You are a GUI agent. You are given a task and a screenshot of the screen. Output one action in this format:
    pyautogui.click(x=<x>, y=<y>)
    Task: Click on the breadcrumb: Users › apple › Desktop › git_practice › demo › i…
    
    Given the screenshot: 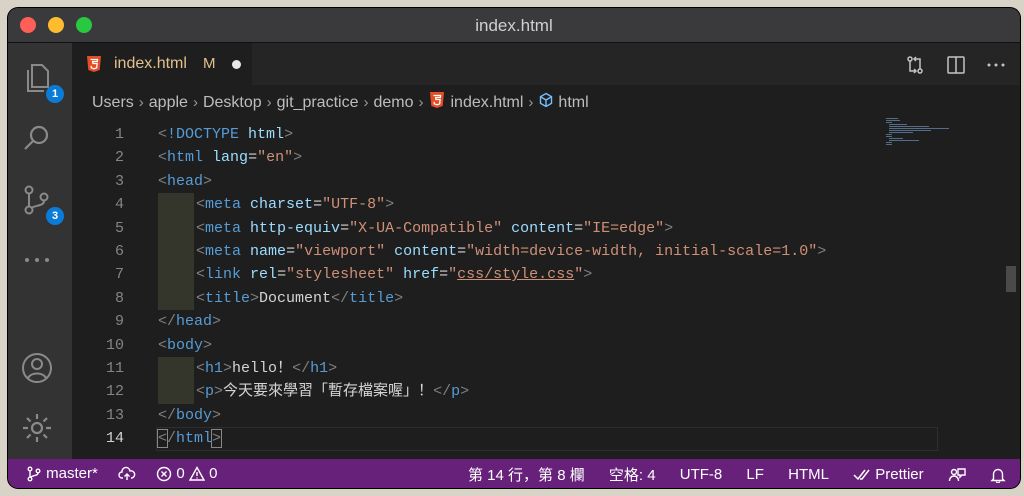 What is the action you would take?
    pyautogui.click(x=340, y=102)
    